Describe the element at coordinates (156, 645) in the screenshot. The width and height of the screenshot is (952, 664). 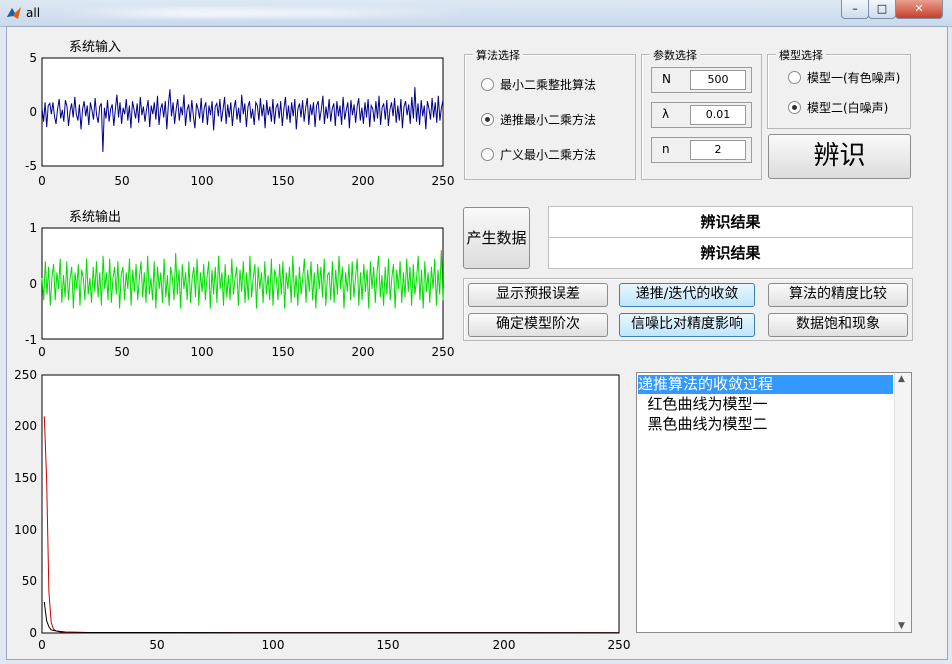
I see `conv-xtick: 50` at that location.